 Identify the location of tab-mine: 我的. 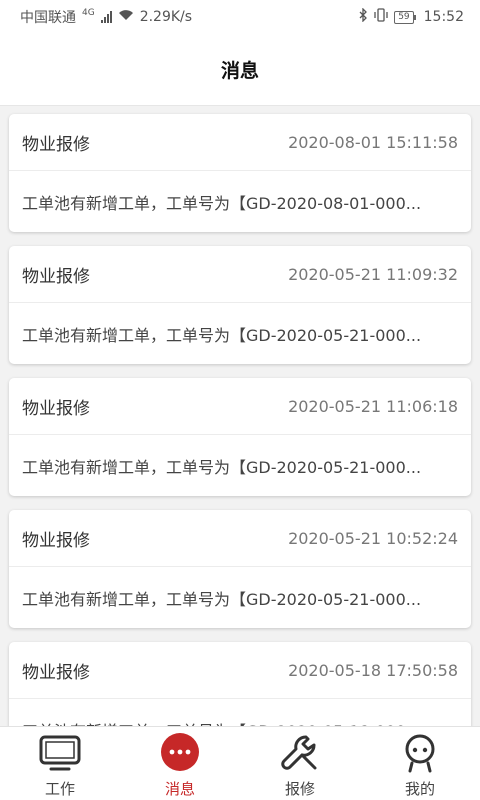
(420, 763).